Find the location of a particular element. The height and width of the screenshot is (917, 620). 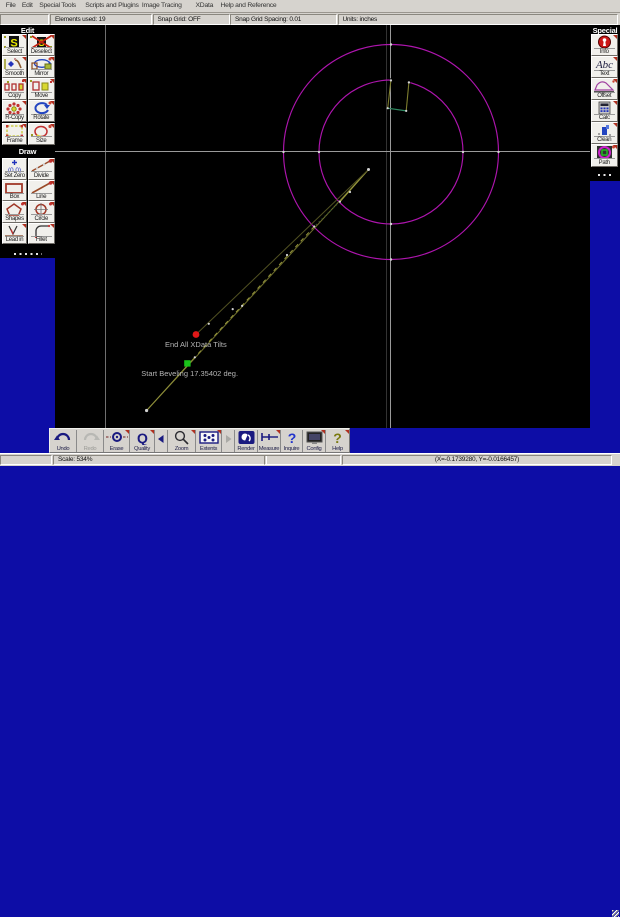

svg-text: Start Beveling 17.35402 deg. is located at coordinates (189, 373).